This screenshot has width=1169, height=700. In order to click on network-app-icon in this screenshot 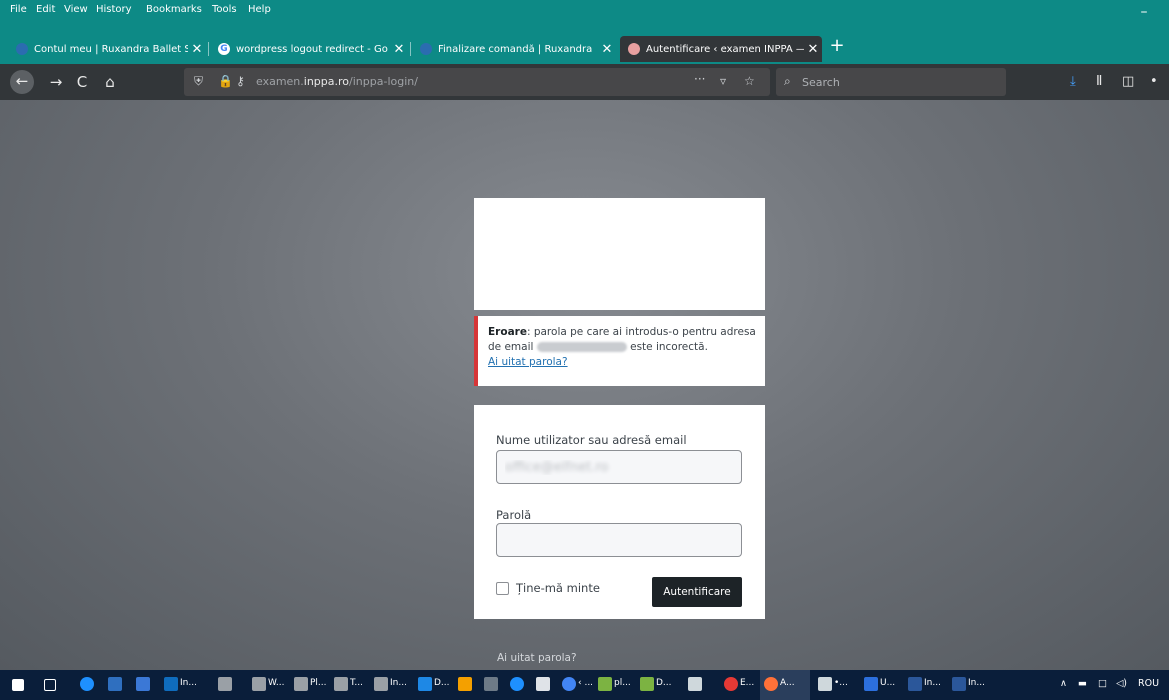, I will do `click(695, 684)`.